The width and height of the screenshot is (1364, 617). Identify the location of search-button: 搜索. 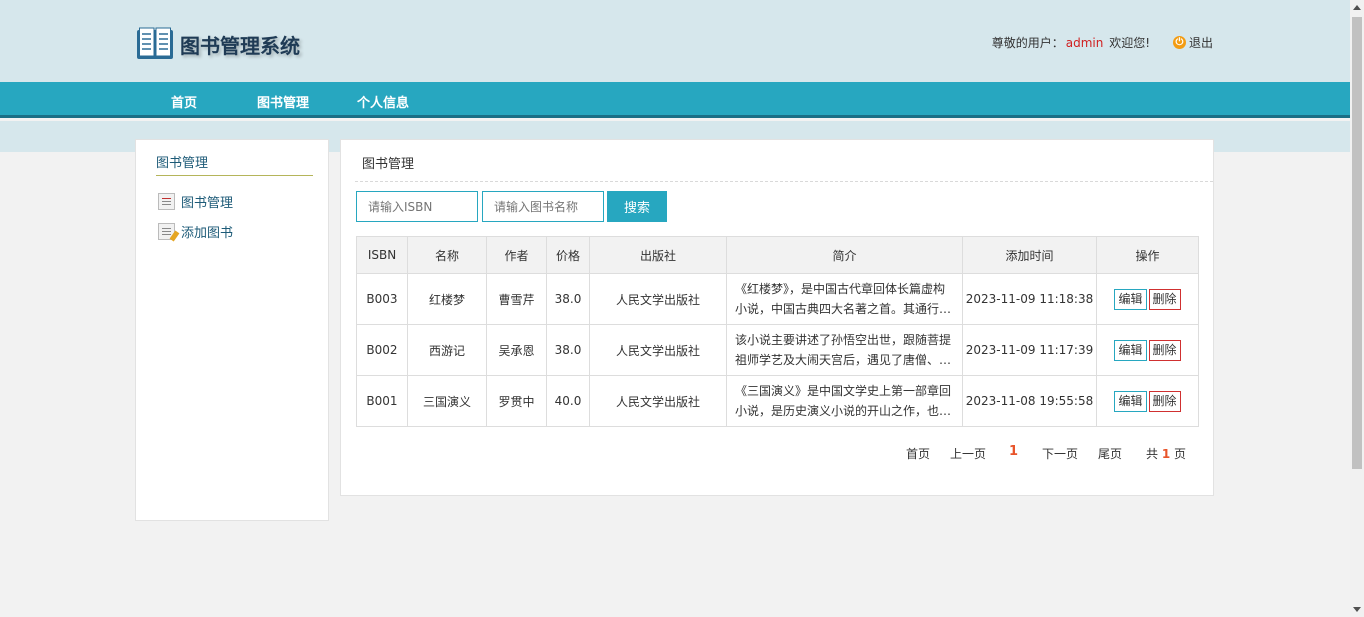
(637, 206).